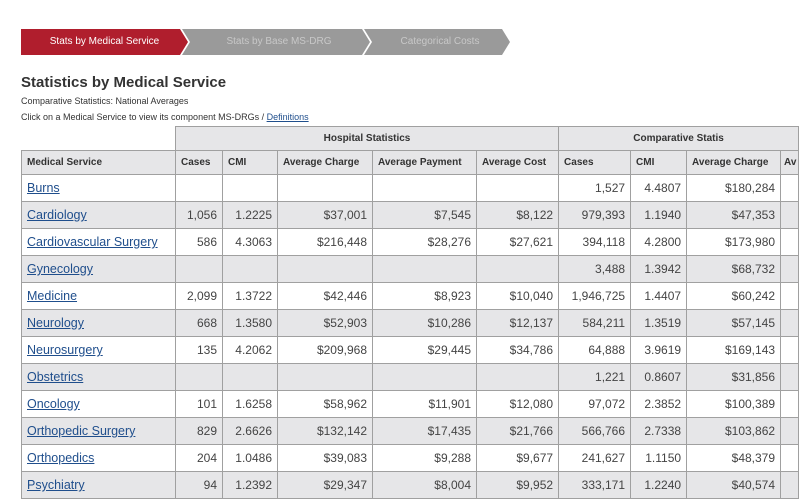 The height and width of the screenshot is (500, 800). Describe the element at coordinates (659, 404) in the screenshot. I see `value-cell: 2.3852` at that location.